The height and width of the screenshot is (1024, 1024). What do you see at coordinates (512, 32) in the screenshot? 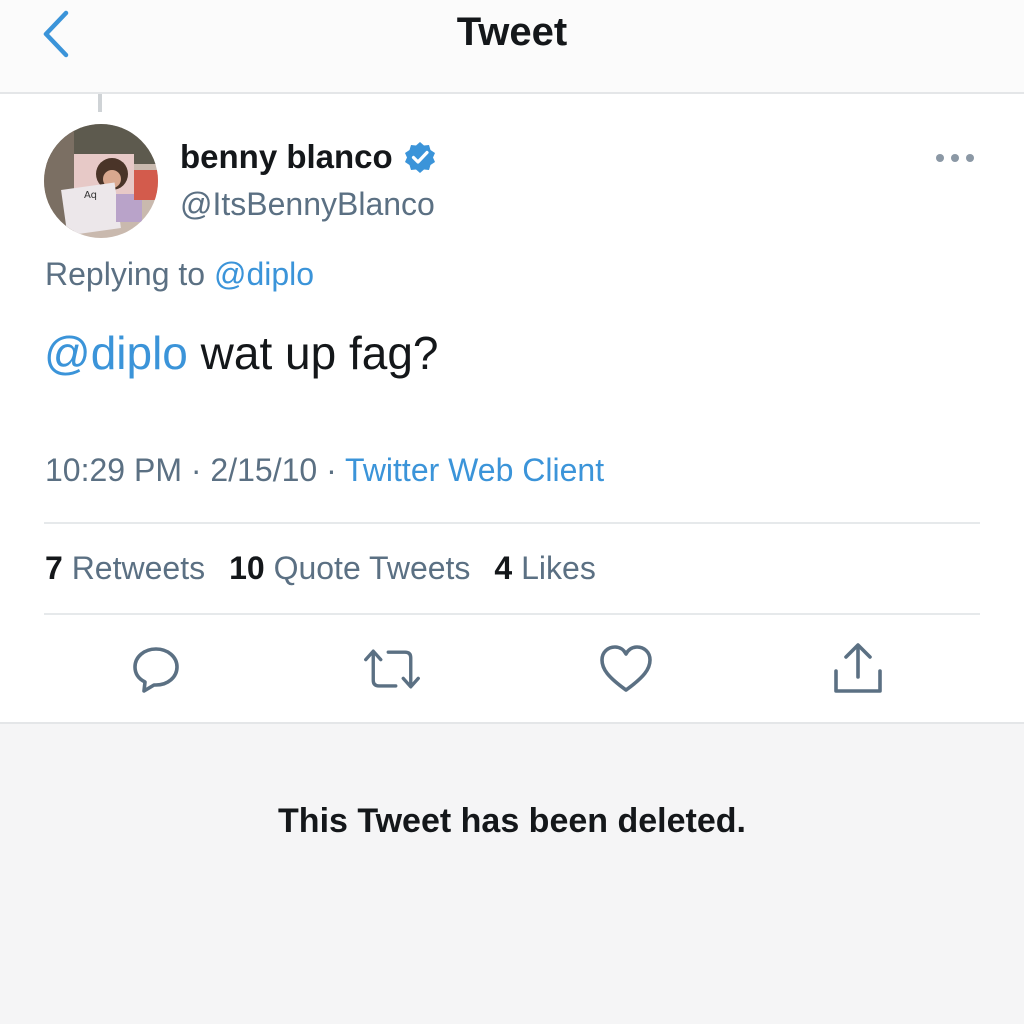
I see `page-title: Tweet` at bounding box center [512, 32].